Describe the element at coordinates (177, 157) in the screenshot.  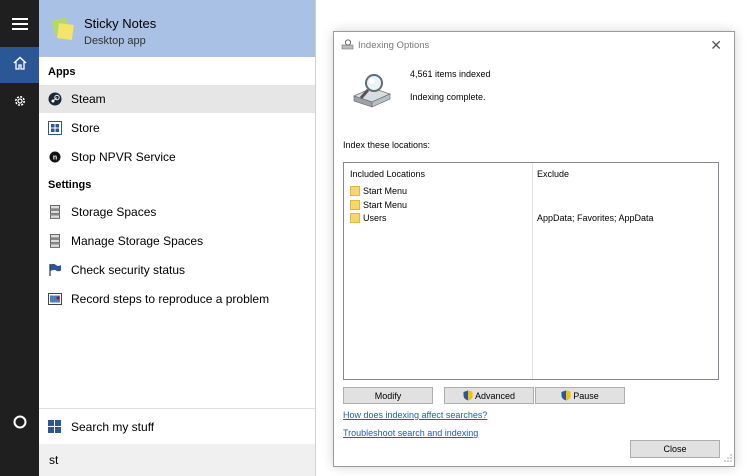
I see `result-stop-npvr-service: n Stop NPVR Service` at that location.